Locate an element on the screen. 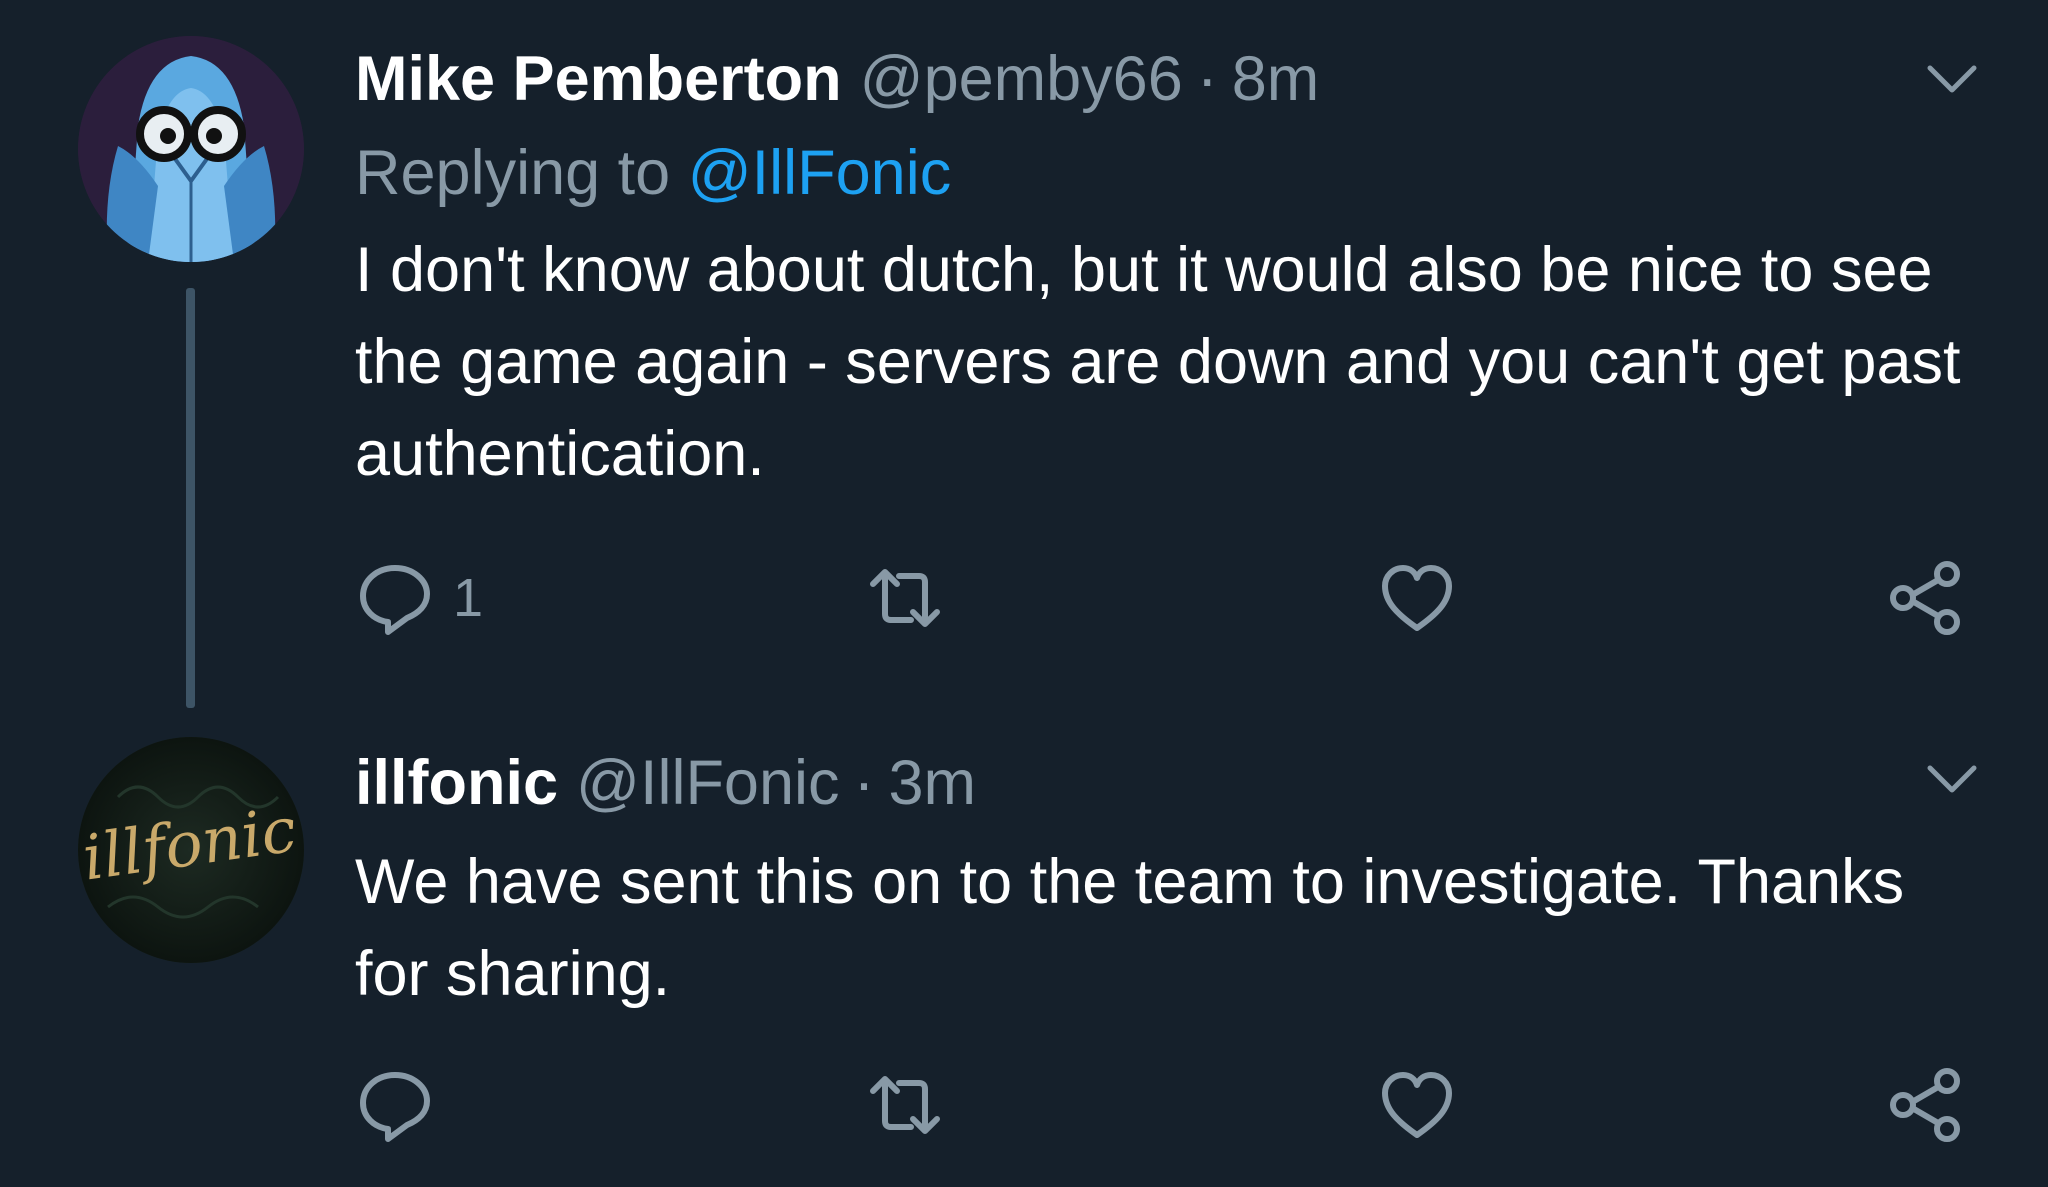  display-name: illfonic is located at coordinates (456, 783).